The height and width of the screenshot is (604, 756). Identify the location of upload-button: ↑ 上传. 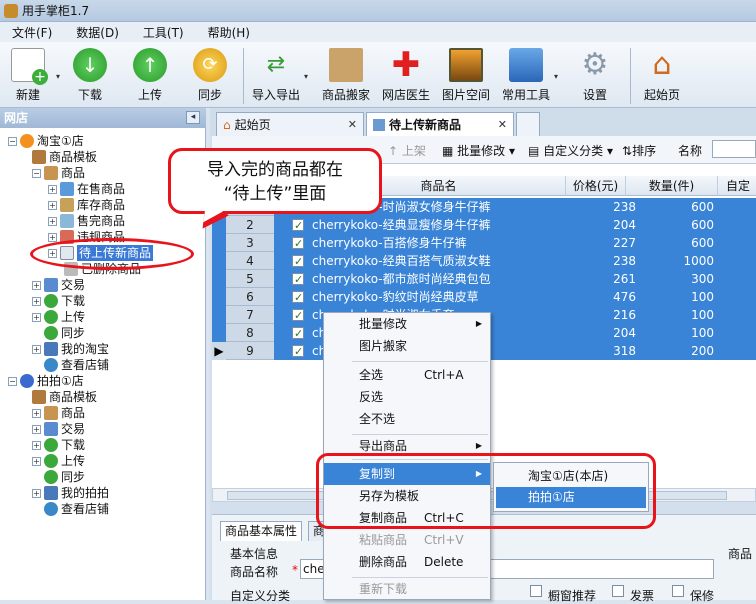
(150, 76).